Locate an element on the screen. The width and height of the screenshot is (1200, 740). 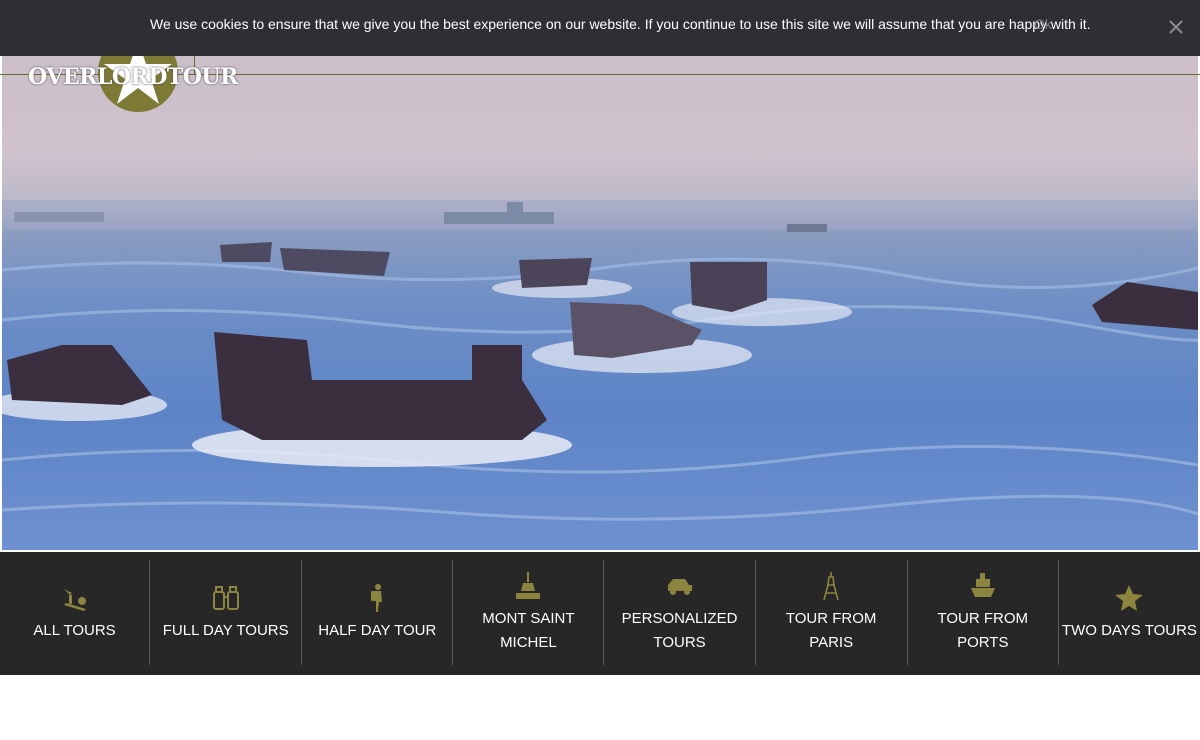
tour-item-two-days-tours: TWO DAYS TOURS is located at coordinates (1128, 612).